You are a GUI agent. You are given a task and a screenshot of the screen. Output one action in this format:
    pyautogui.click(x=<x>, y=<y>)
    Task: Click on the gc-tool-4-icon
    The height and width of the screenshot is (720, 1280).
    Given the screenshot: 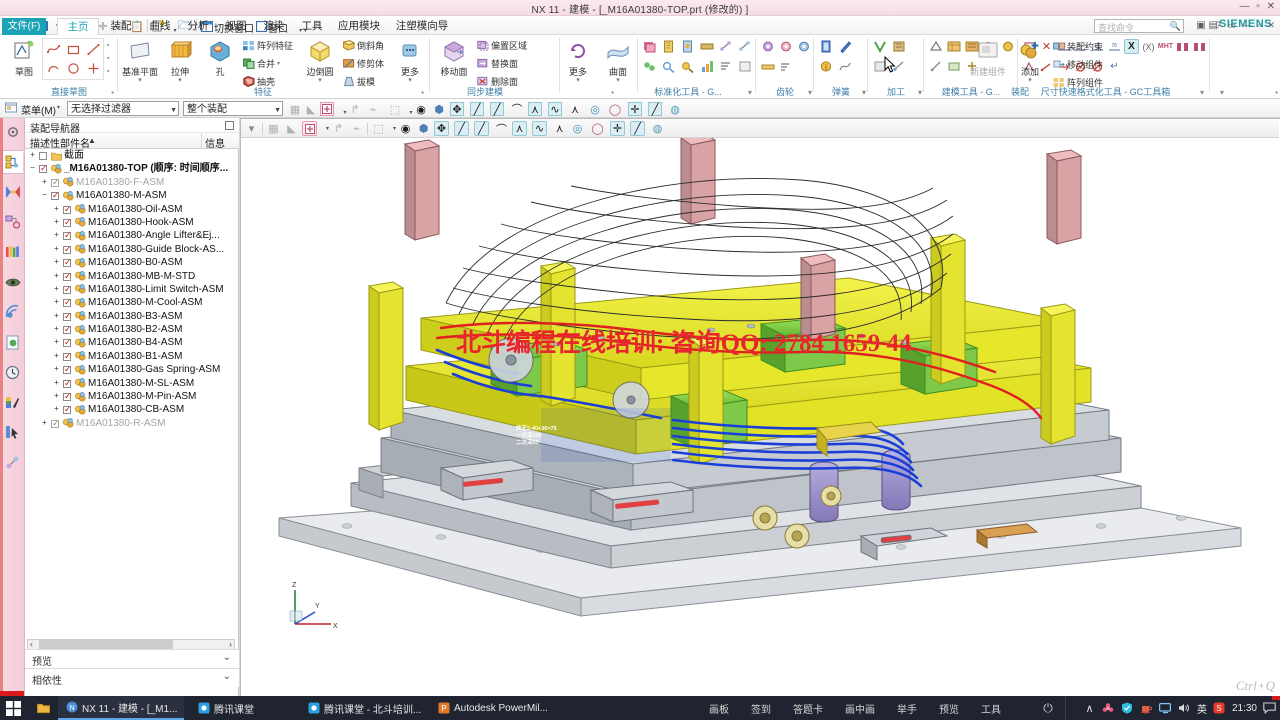 What is the action you would take?
    pyautogui.click(x=706, y=46)
    